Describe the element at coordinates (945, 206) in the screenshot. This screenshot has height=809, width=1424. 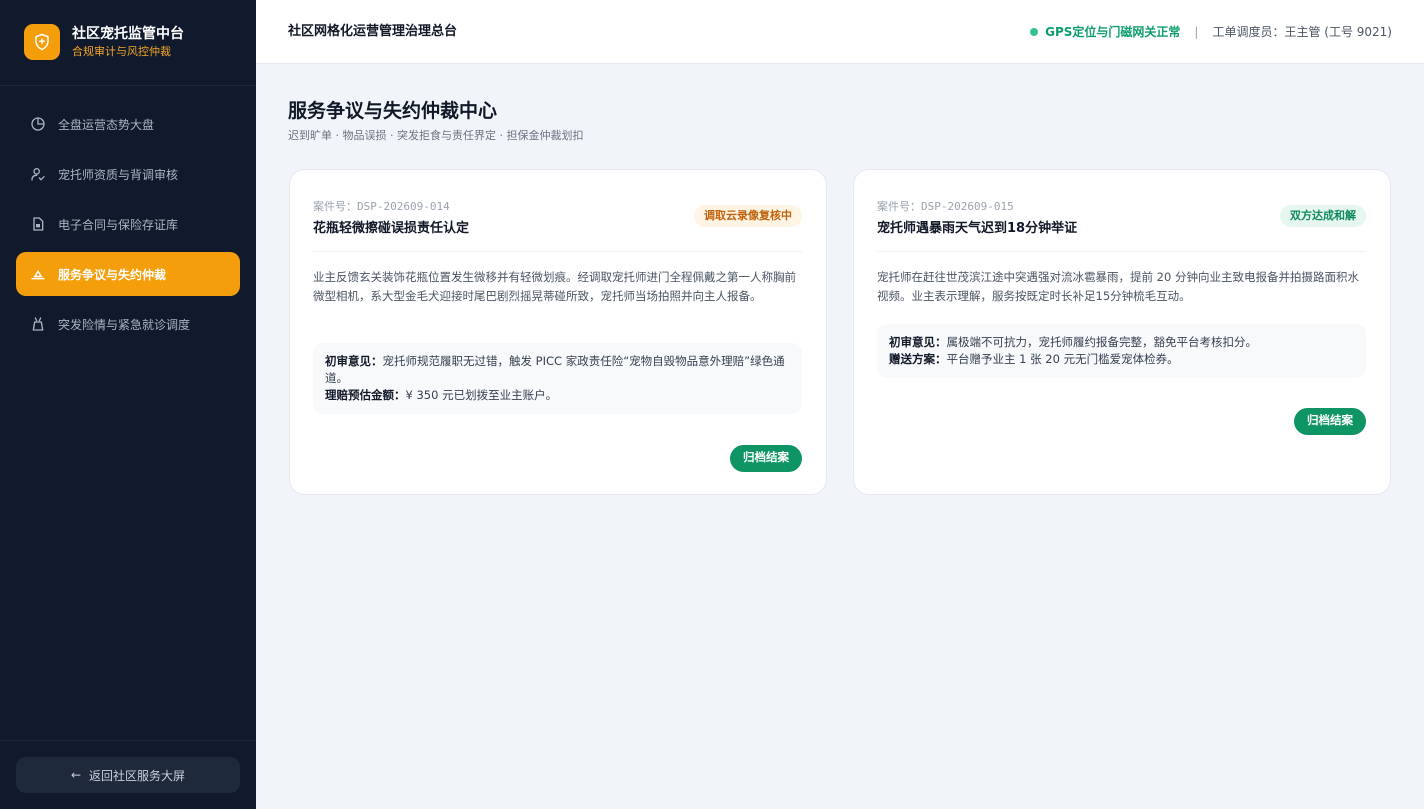
I see `case-id: 案件号：DSP-202609-015` at that location.